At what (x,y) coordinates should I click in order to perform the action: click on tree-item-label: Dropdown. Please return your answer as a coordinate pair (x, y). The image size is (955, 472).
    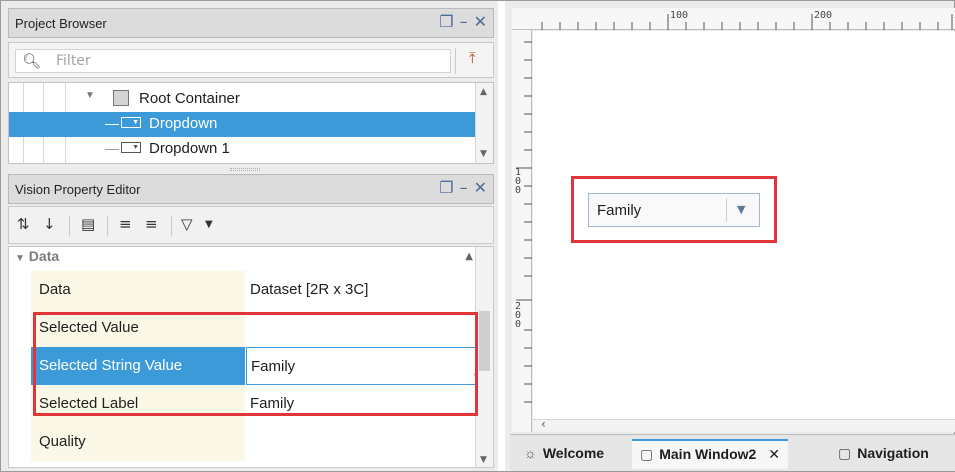
    Looking at the image, I should click on (183, 123).